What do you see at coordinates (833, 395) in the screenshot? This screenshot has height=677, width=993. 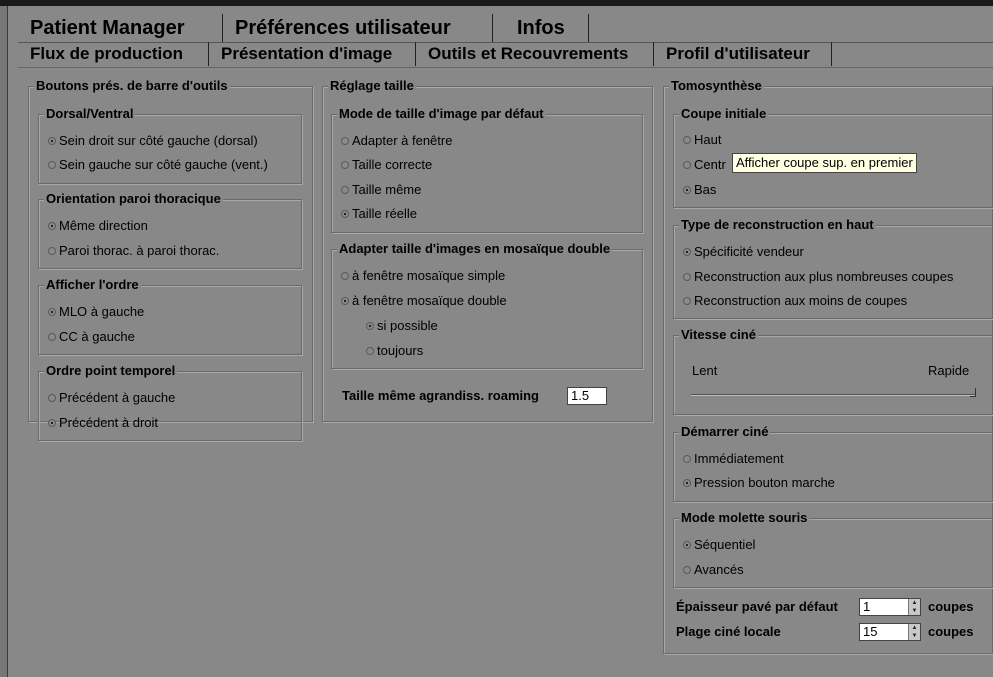 I see `vitesse-slider-track` at bounding box center [833, 395].